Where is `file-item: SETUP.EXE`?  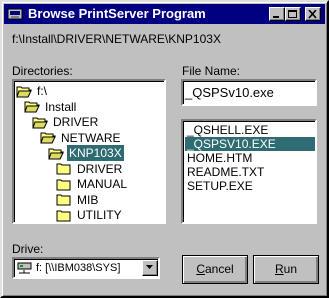
file-item: SETUP.EXE is located at coordinates (220, 186).